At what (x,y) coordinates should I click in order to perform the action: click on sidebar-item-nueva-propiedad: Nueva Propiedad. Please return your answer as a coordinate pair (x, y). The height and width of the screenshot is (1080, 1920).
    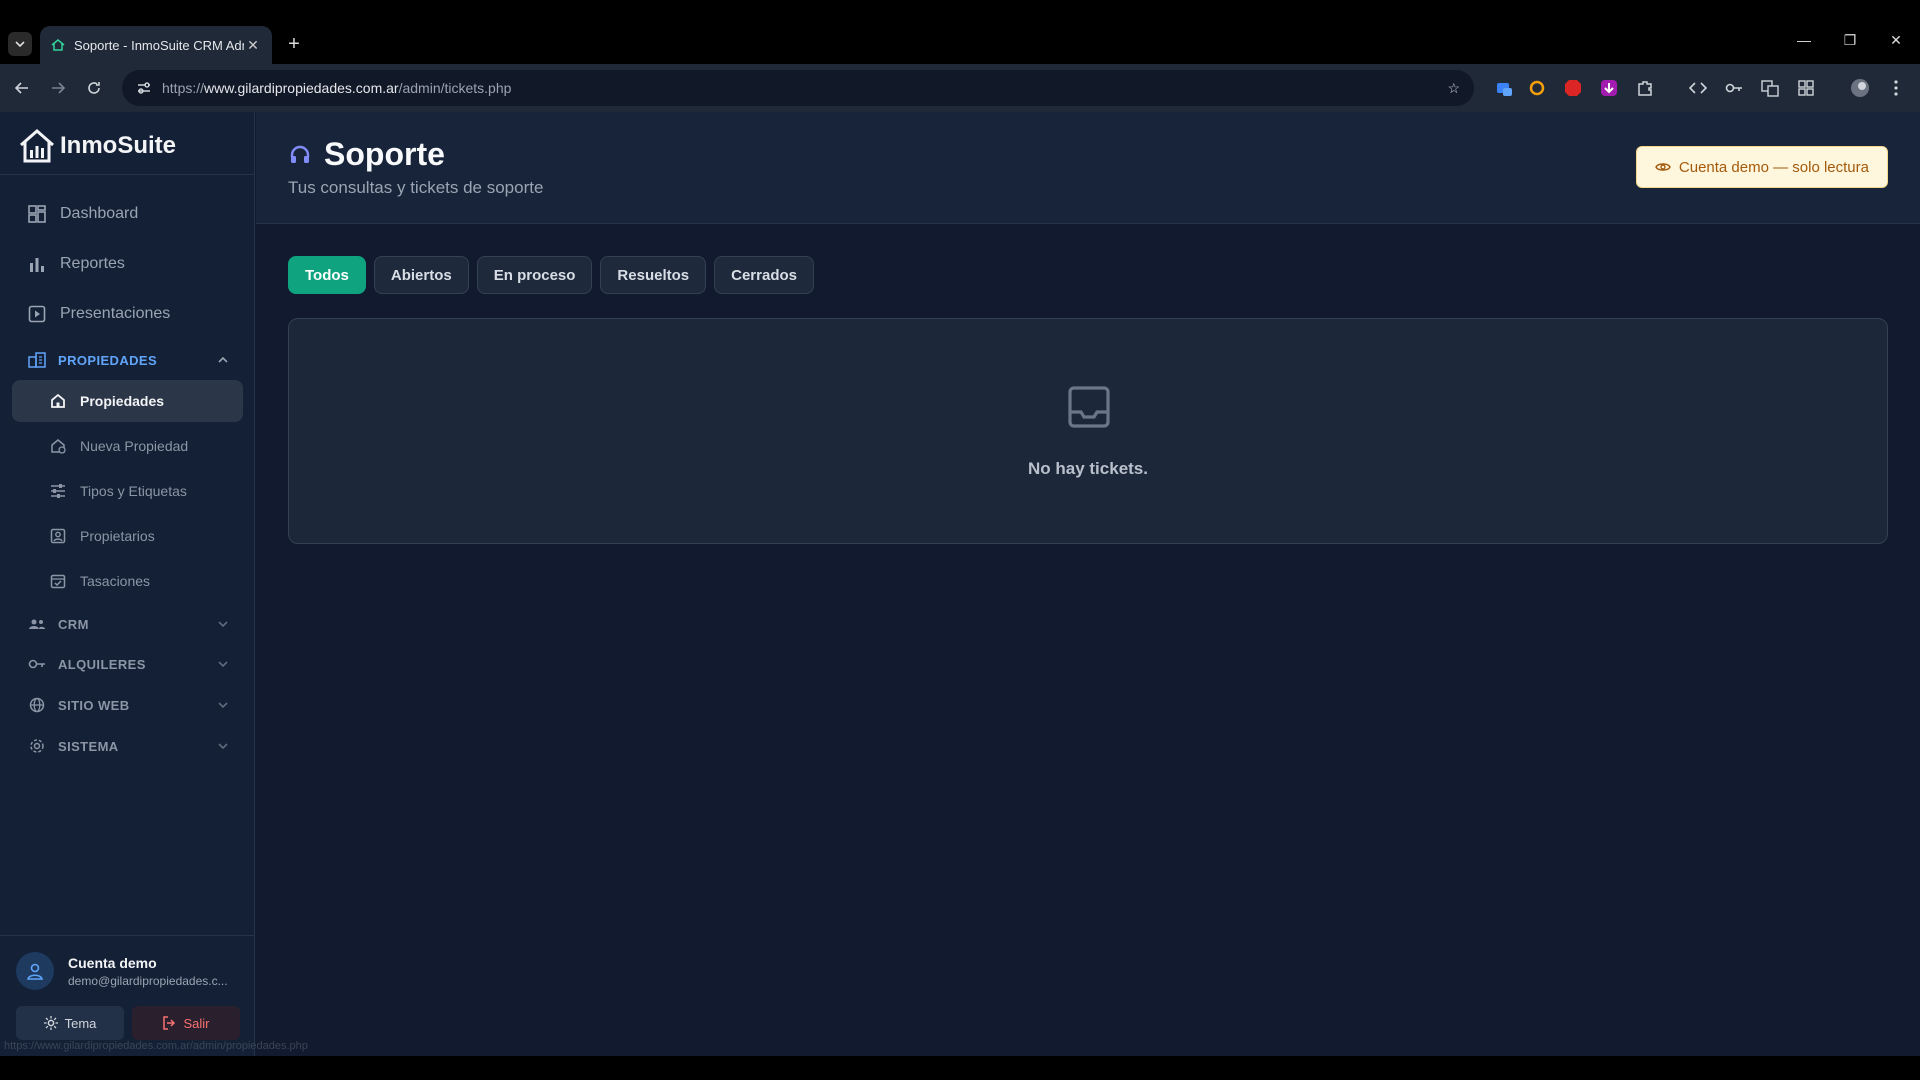
    Looking at the image, I should click on (127, 446).